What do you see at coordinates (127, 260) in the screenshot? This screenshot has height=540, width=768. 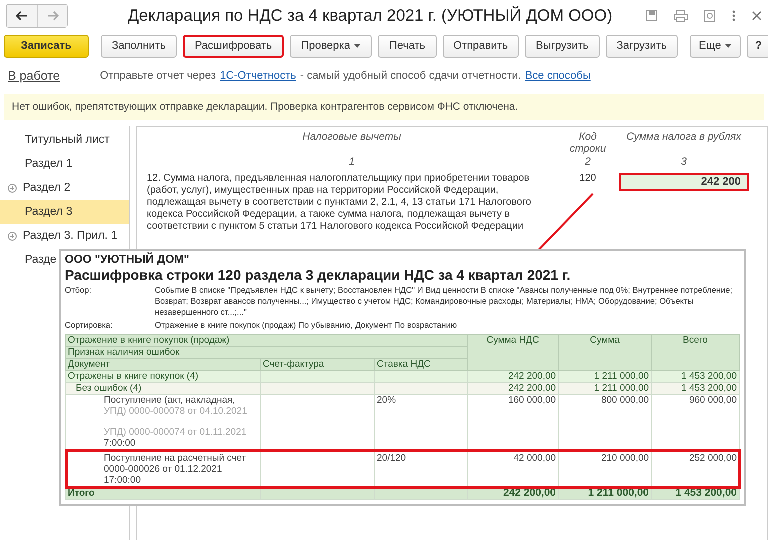 I see `company-name: ООО "УЮТНЫЙ ДОМ"` at bounding box center [127, 260].